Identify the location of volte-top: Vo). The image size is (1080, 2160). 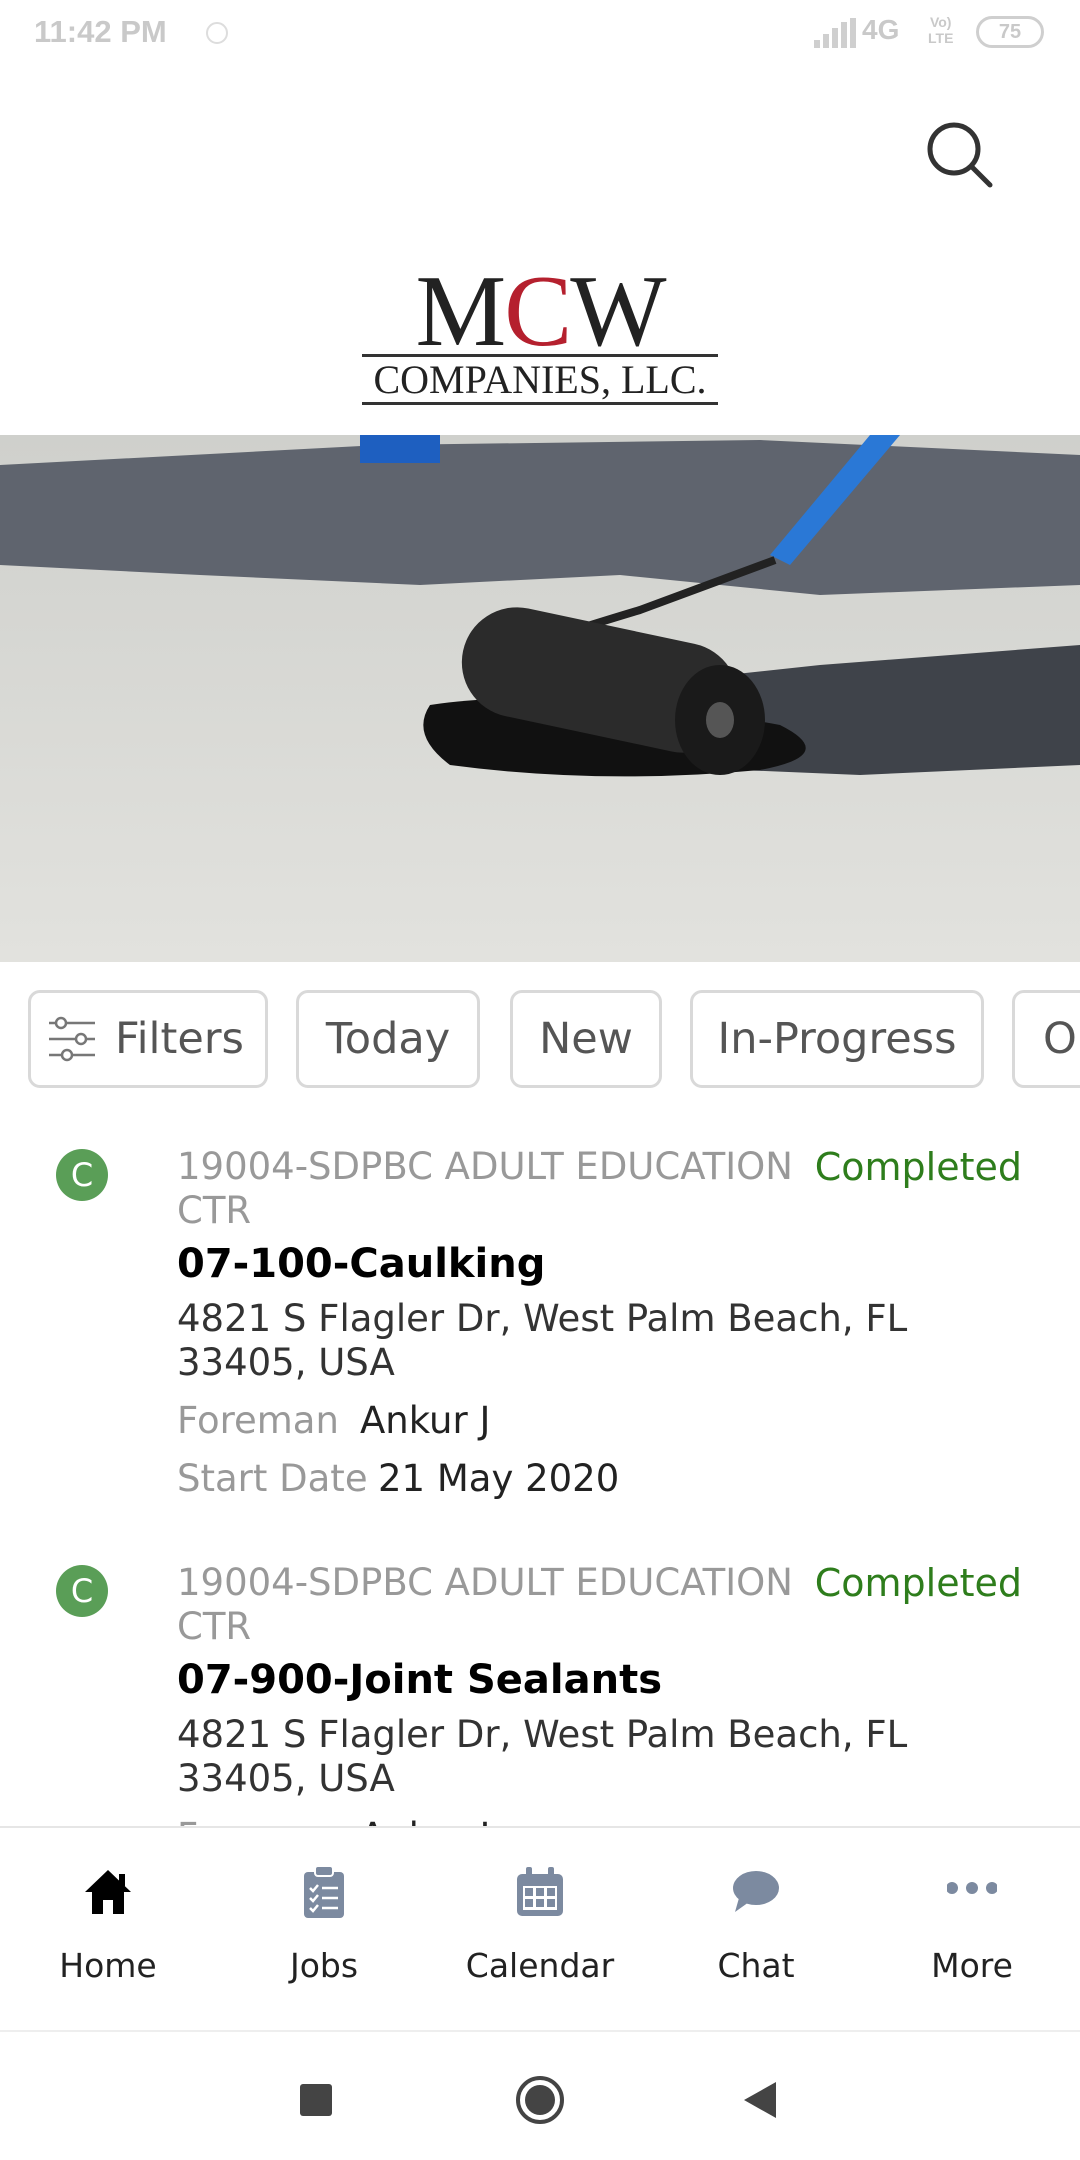
(940, 22).